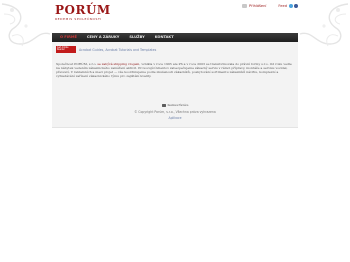  Describe the element at coordinates (78, 19) in the screenshot. I see `logo-subtitle: REDEMIS SPOLEČNOSTI` at that location.